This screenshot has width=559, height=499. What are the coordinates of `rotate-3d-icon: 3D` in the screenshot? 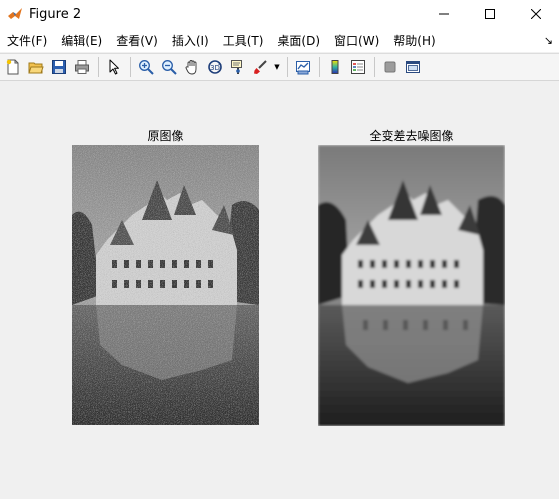 It's located at (215, 67).